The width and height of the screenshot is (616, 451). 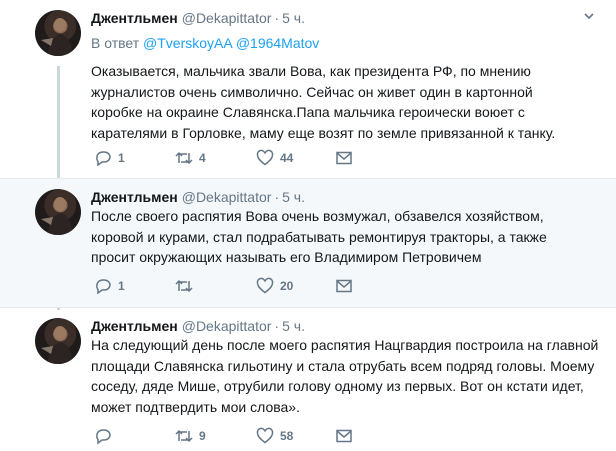 What do you see at coordinates (187, 43) in the screenshot?
I see `mention-link: @TverskoyAA` at bounding box center [187, 43].